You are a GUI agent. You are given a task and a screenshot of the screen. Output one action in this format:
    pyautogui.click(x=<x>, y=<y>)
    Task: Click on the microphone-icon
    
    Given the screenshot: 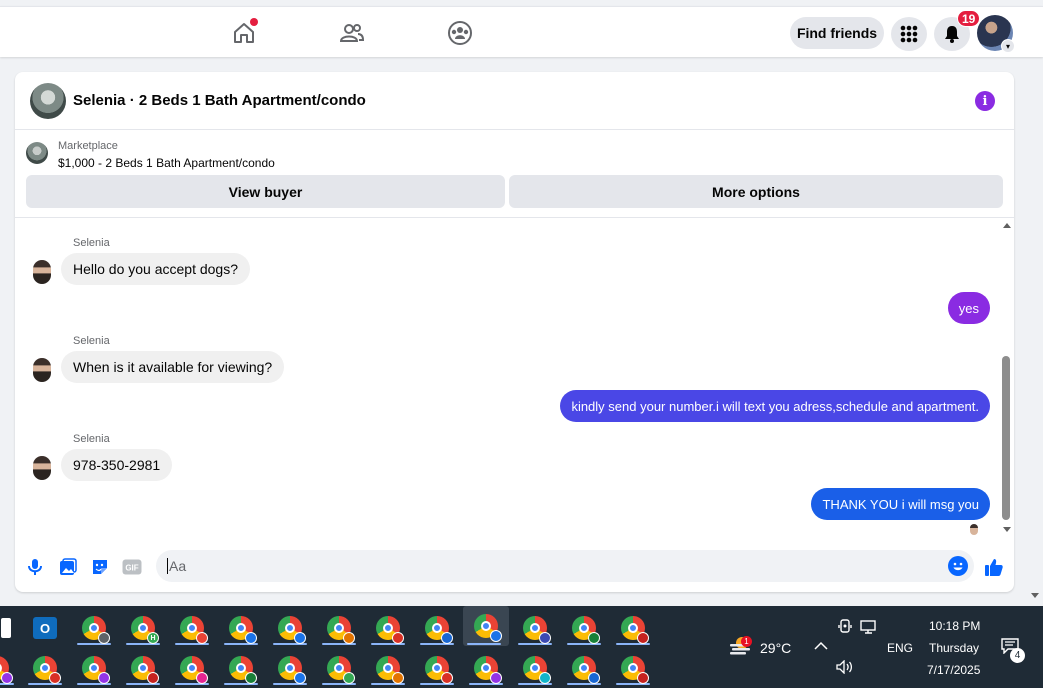 What is the action you would take?
    pyautogui.click(x=35, y=567)
    